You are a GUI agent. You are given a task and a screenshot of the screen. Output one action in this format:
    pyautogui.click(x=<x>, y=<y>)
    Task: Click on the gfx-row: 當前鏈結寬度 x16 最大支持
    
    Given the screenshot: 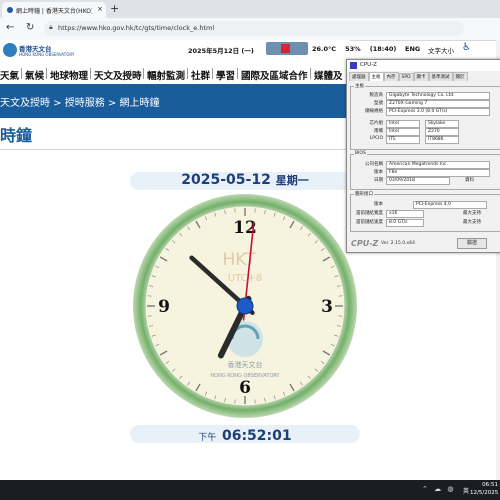 What is the action you would take?
    pyautogui.click(x=426, y=214)
    